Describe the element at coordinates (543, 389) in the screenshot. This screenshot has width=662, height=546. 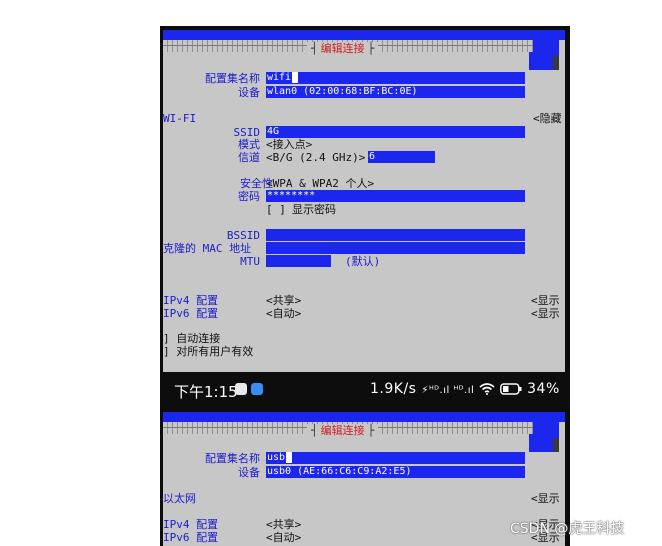
I see `battery-percent: 34%` at that location.